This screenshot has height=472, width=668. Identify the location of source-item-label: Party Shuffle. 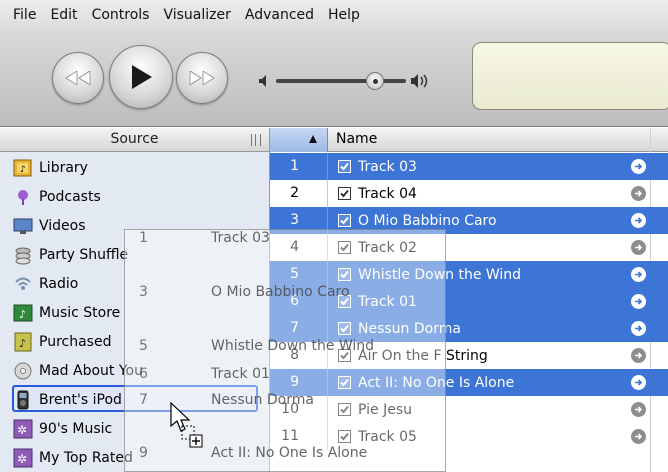
(84, 254).